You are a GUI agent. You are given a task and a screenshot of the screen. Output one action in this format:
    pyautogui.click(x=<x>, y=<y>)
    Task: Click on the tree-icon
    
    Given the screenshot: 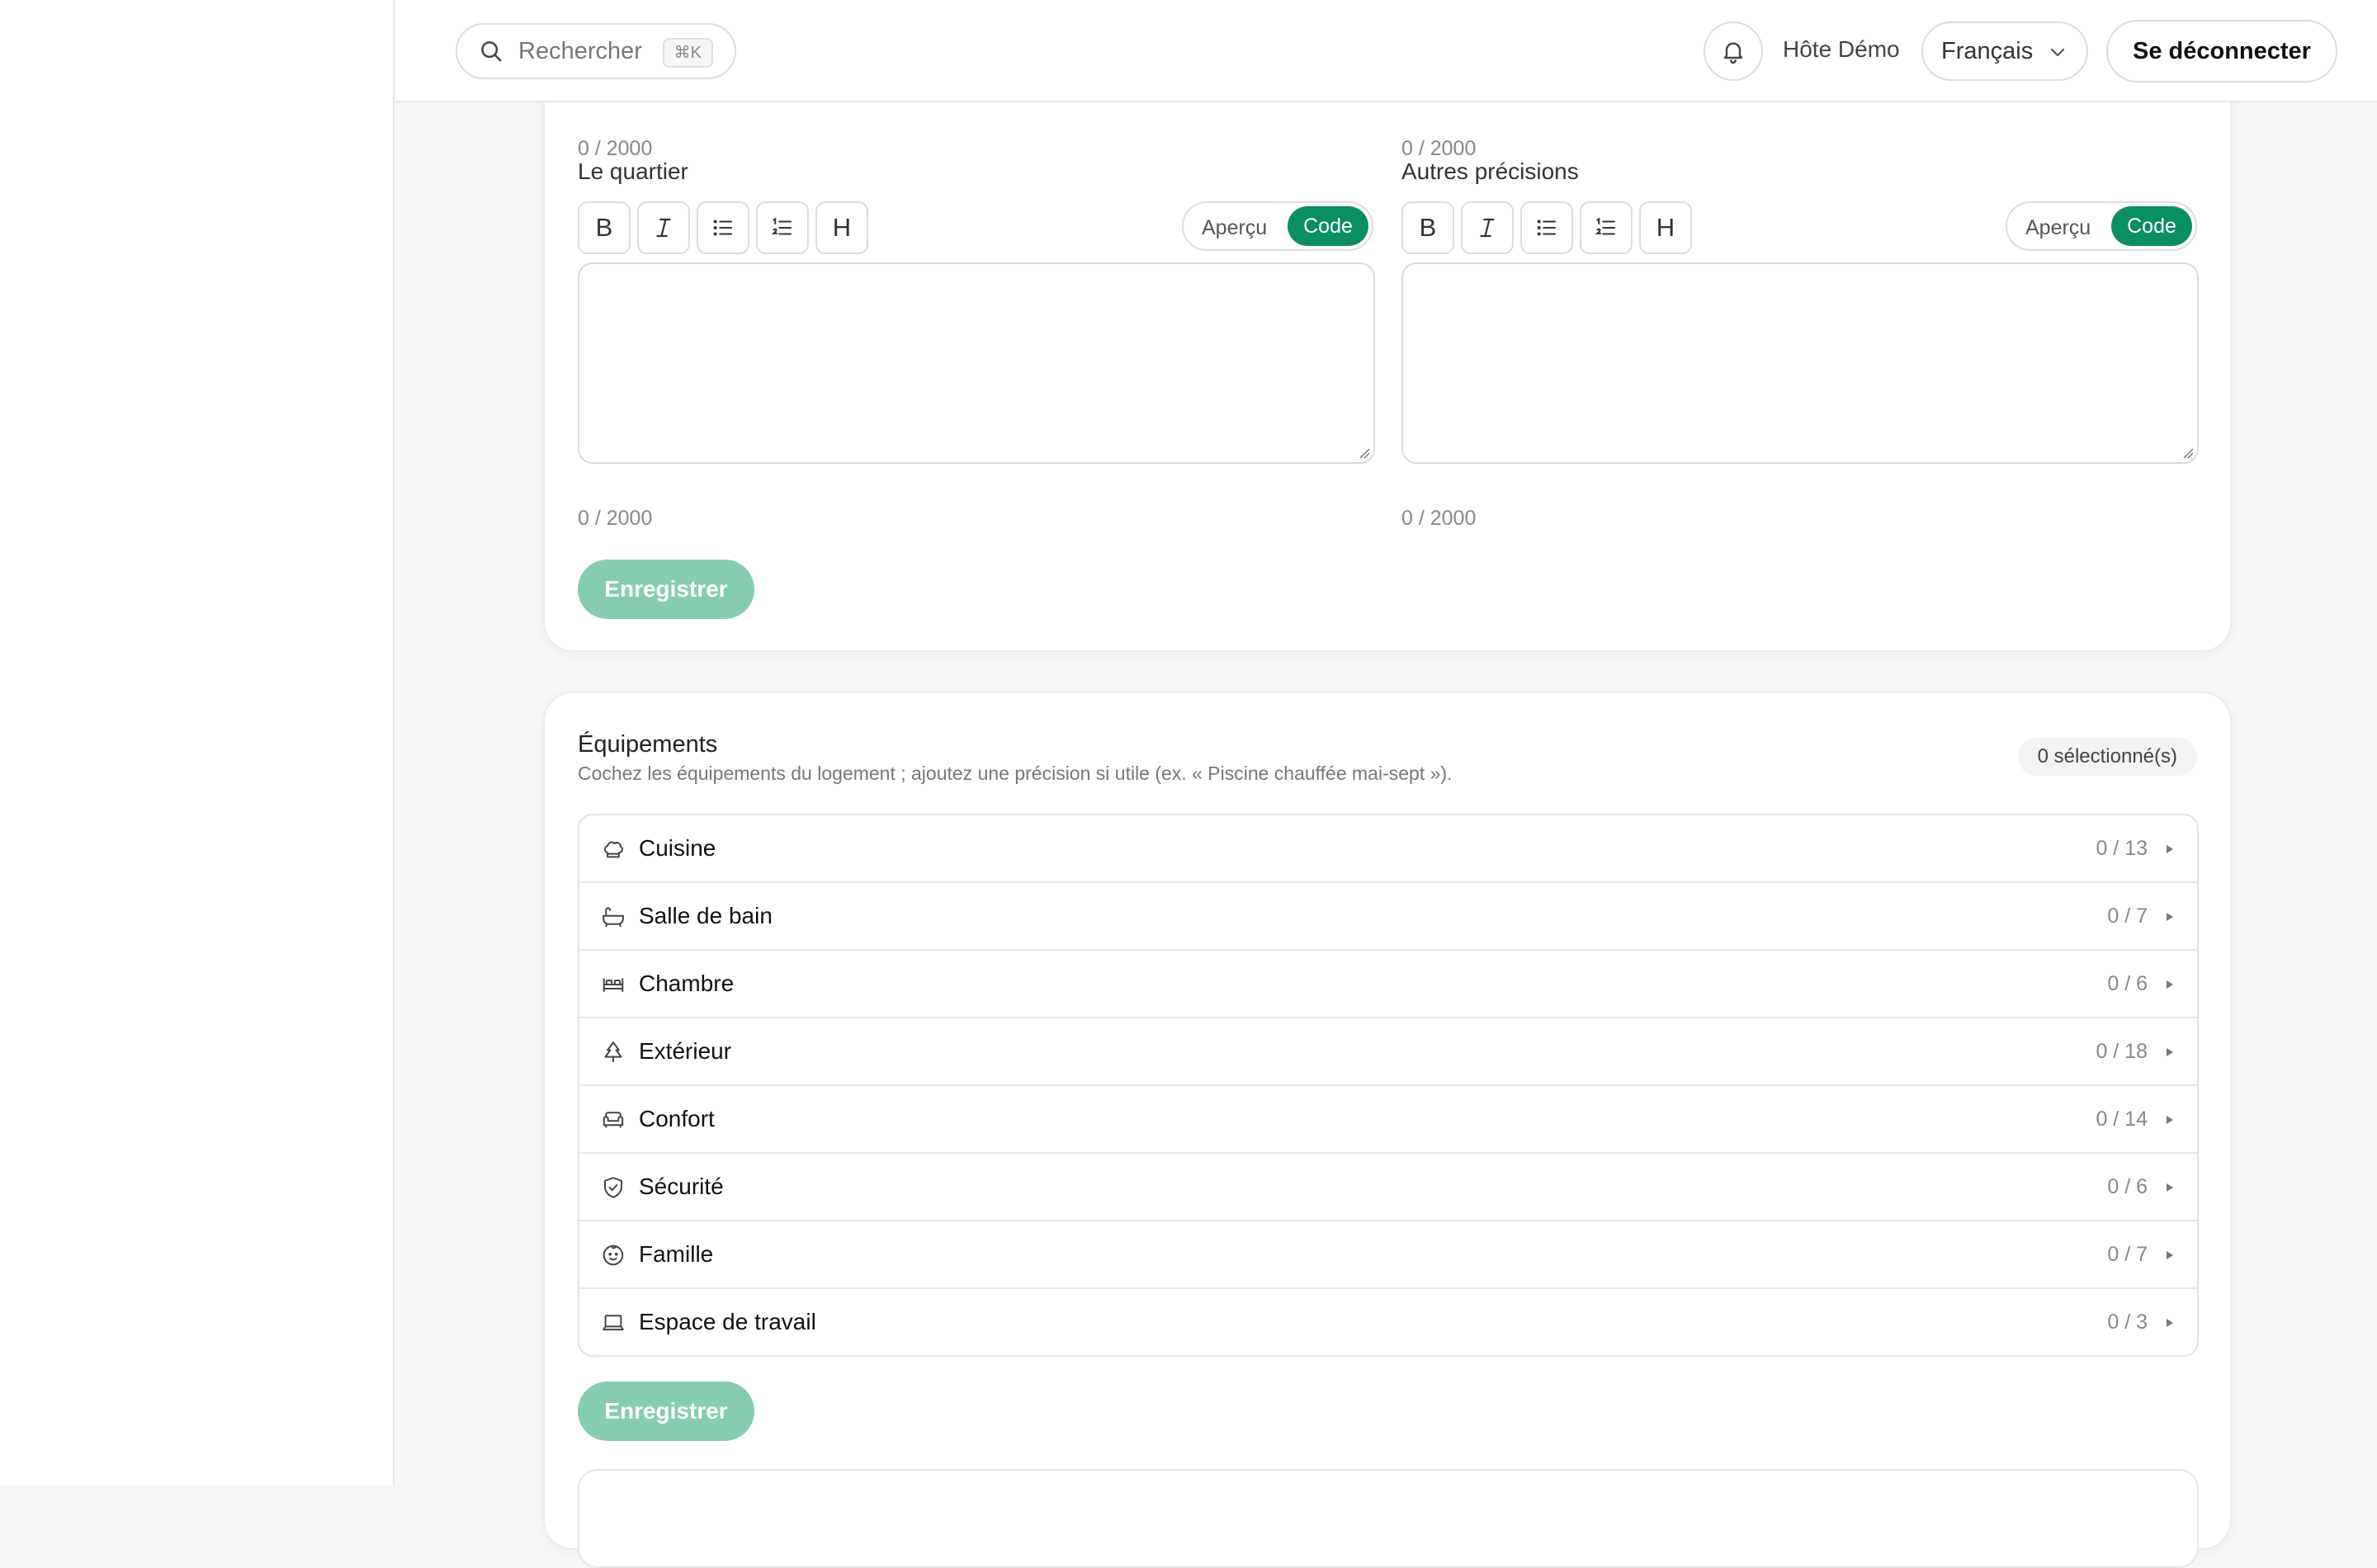 What is the action you would take?
    pyautogui.click(x=613, y=1051)
    